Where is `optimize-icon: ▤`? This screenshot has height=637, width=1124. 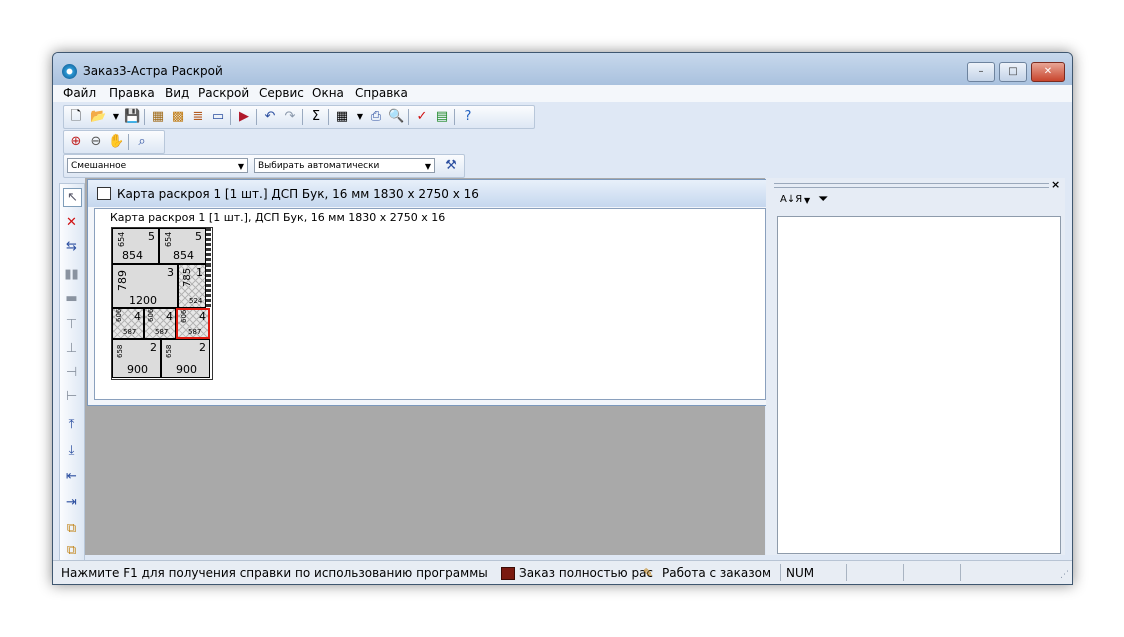 optimize-icon: ▤ is located at coordinates (442, 117).